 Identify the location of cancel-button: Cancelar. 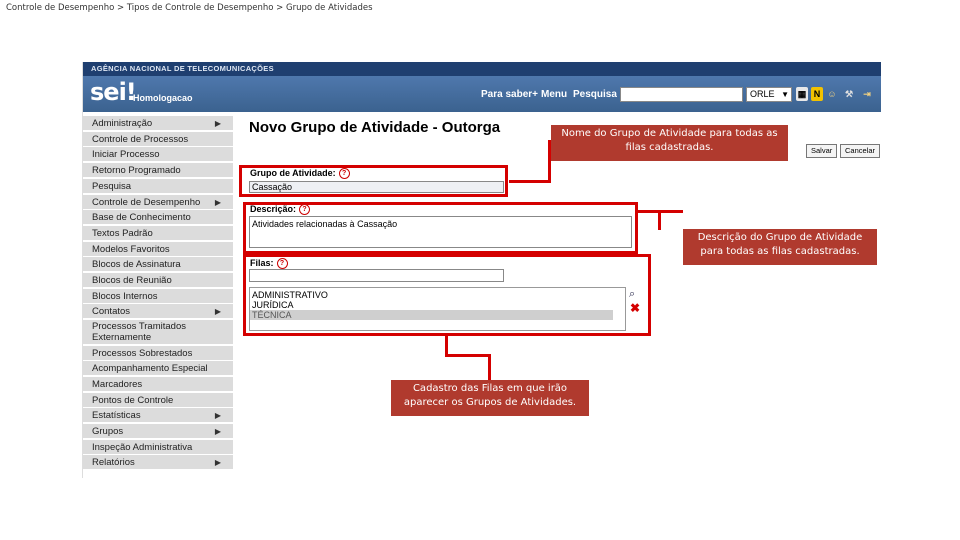
(860, 151).